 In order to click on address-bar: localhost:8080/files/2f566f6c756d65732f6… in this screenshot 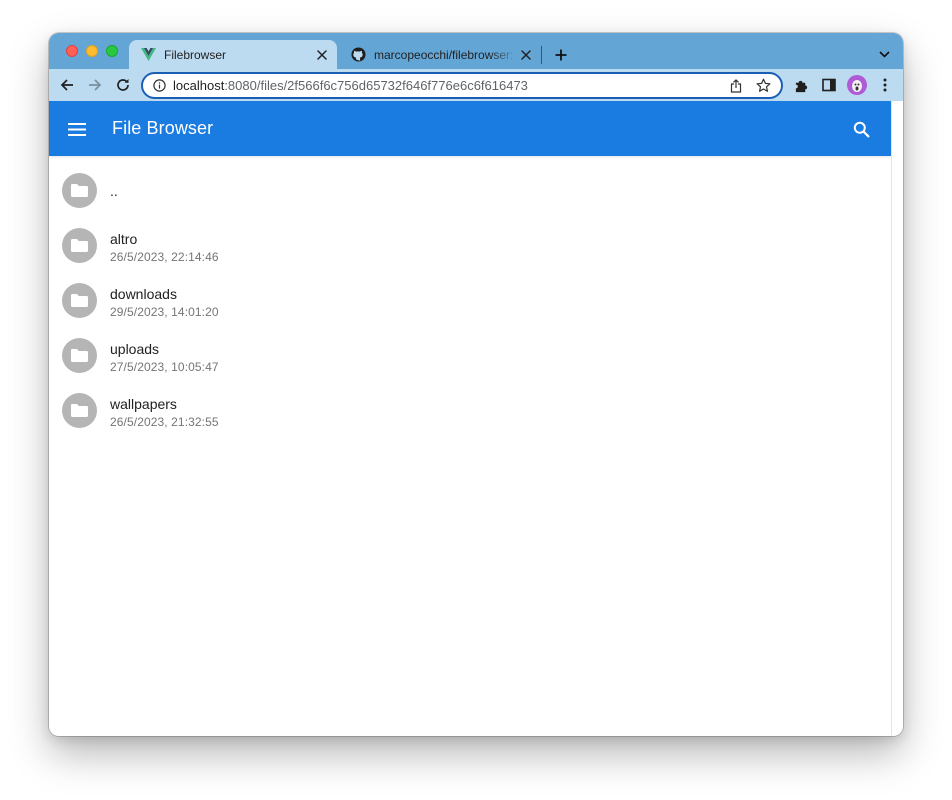, I will do `click(462, 85)`.